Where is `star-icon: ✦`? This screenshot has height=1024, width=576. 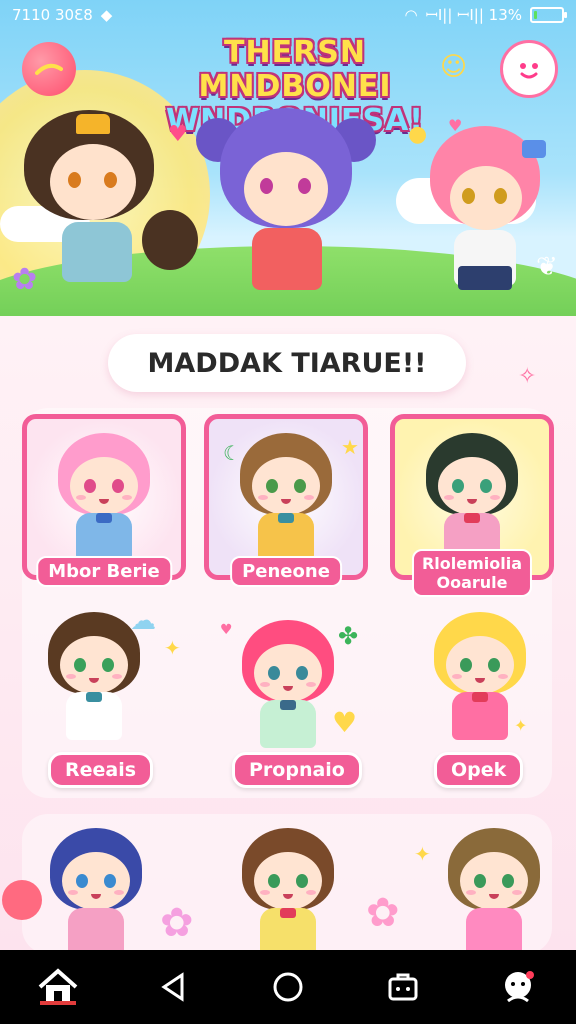 star-icon: ✦ is located at coordinates (172, 648).